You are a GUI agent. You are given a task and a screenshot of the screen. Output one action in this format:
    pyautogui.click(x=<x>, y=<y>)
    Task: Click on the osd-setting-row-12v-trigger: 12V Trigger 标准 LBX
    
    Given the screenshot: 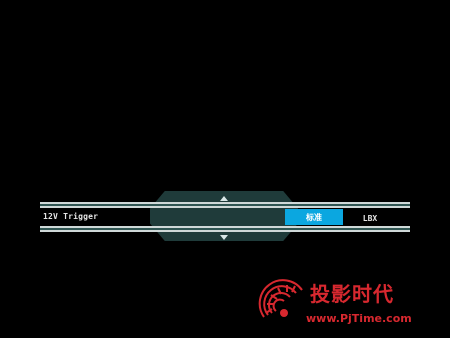 What is the action you would take?
    pyautogui.click(x=225, y=217)
    